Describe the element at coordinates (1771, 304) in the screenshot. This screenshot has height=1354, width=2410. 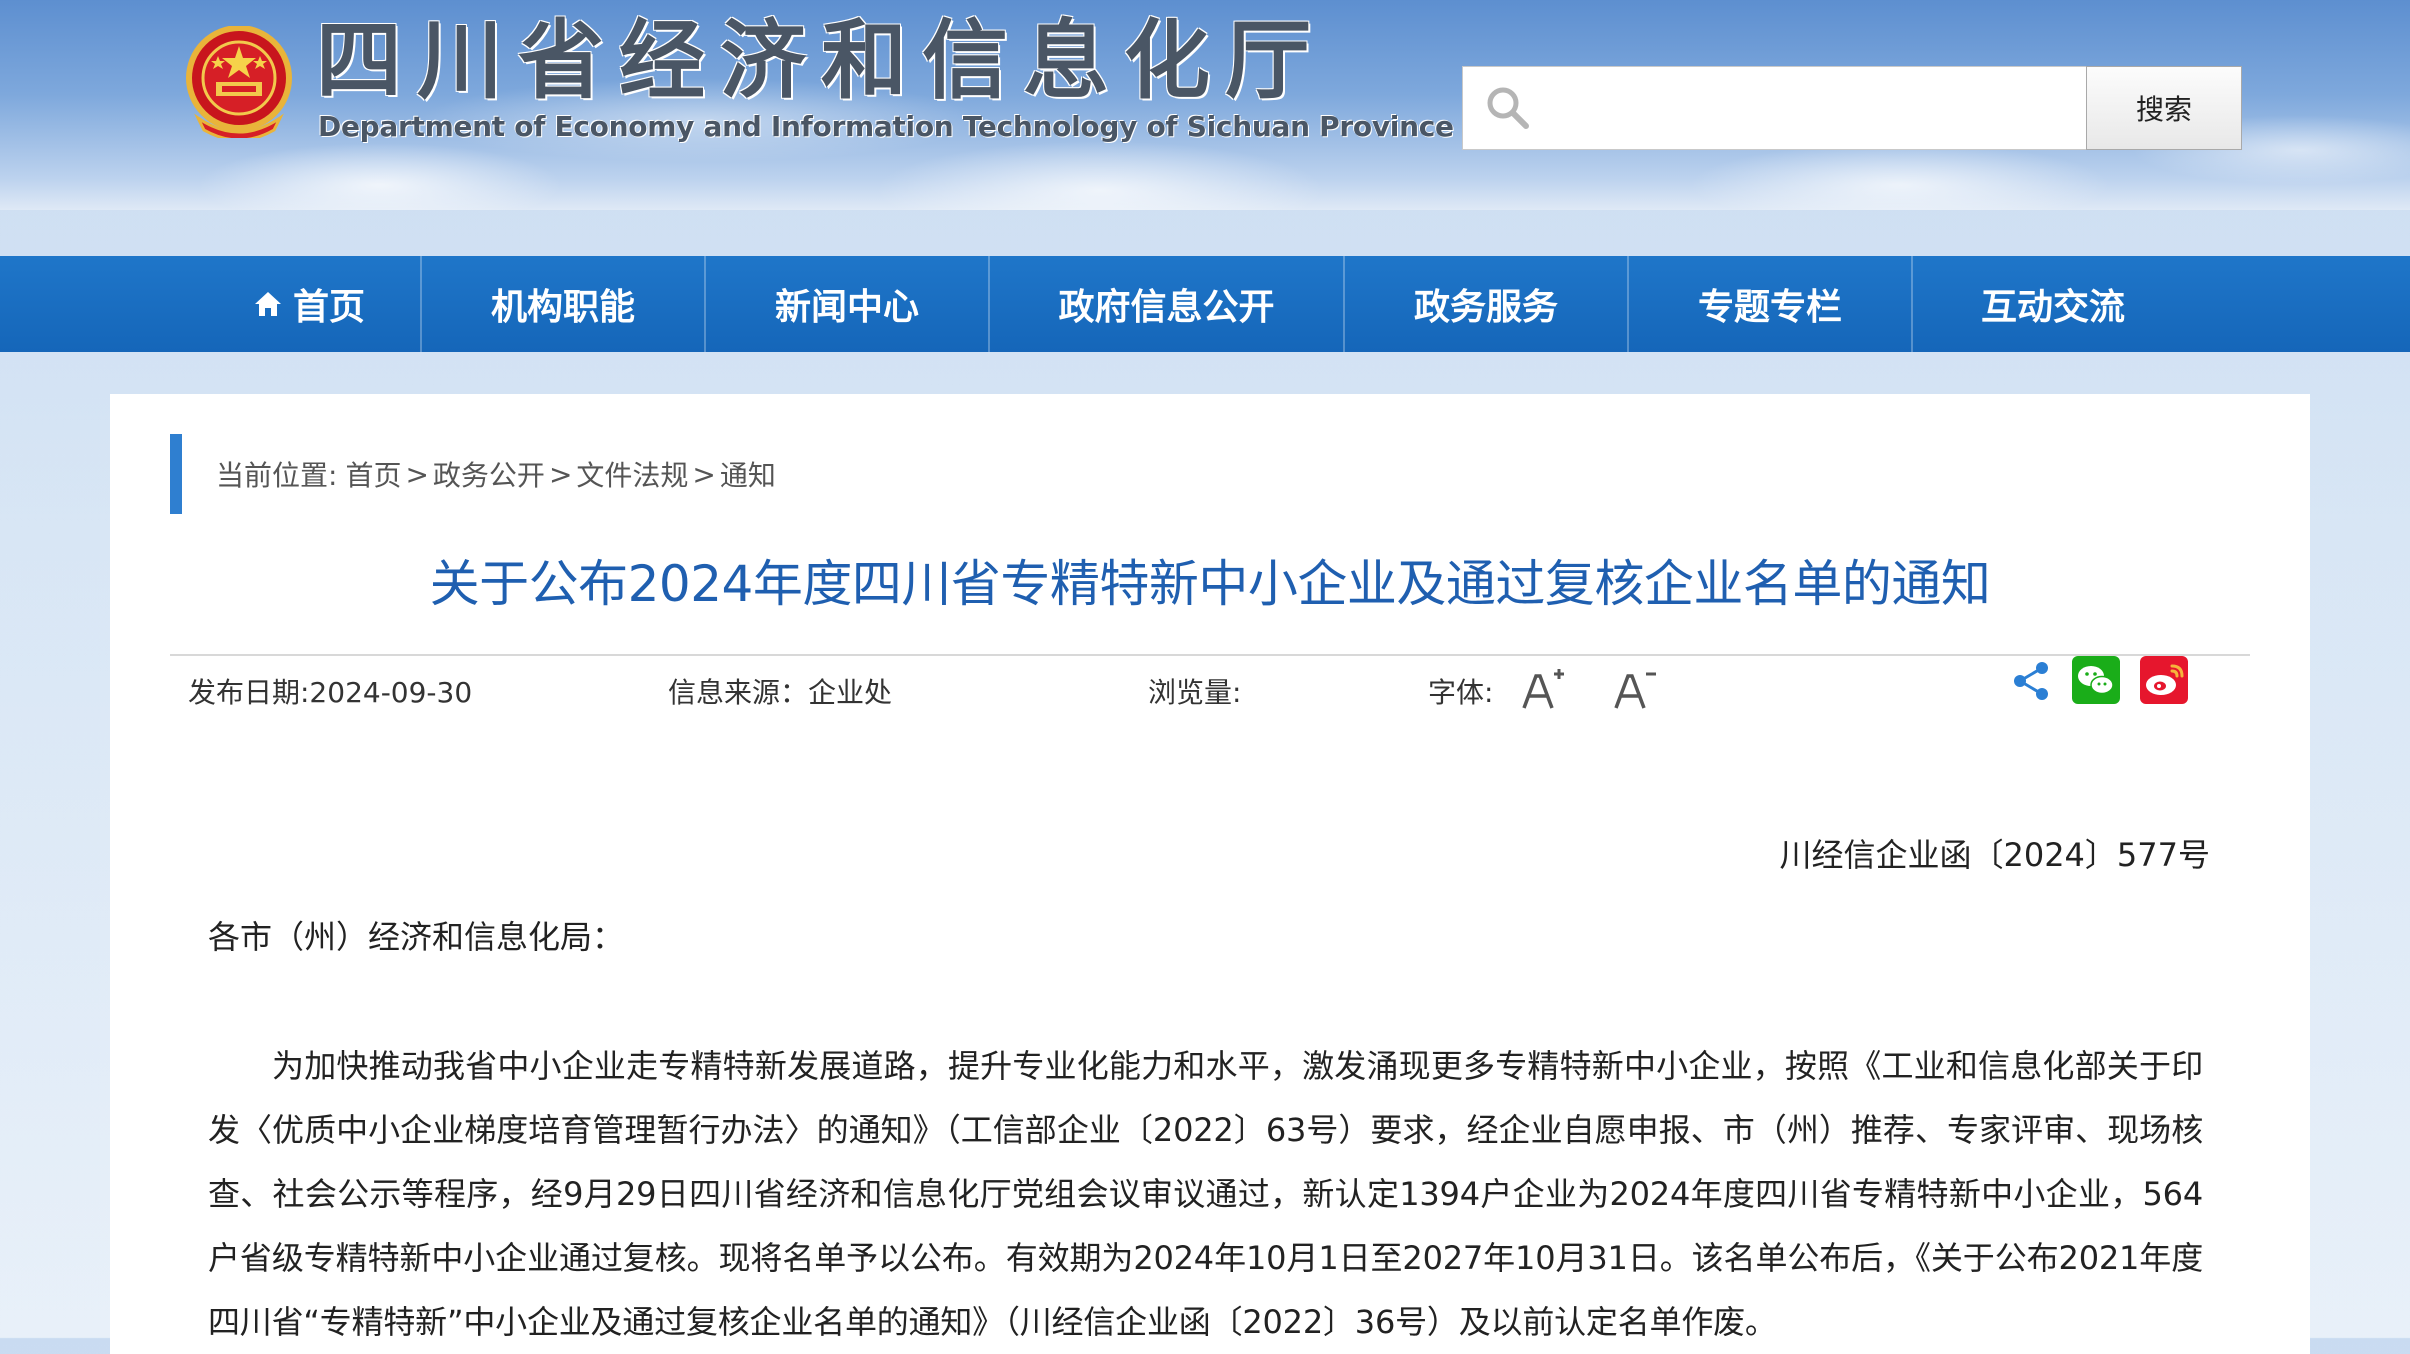
I see `nav-item-special-topics: 专题专栏` at that location.